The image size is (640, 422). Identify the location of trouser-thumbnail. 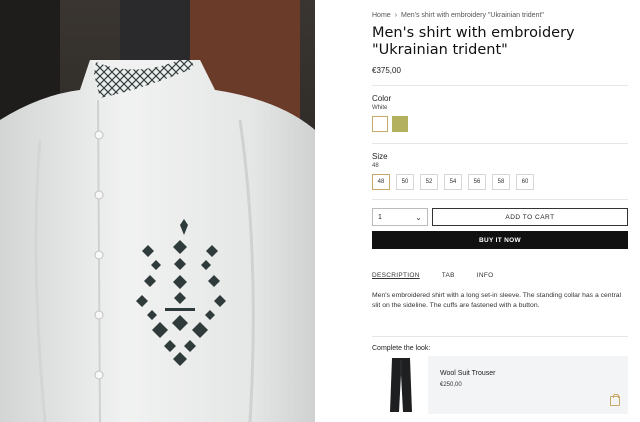
(401, 385).